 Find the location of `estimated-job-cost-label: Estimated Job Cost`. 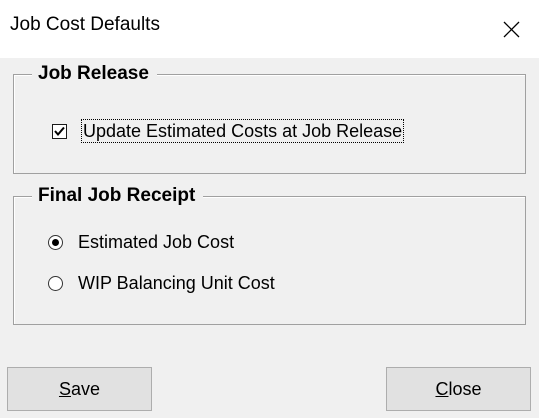

estimated-job-cost-label: Estimated Job Cost is located at coordinates (156, 242).